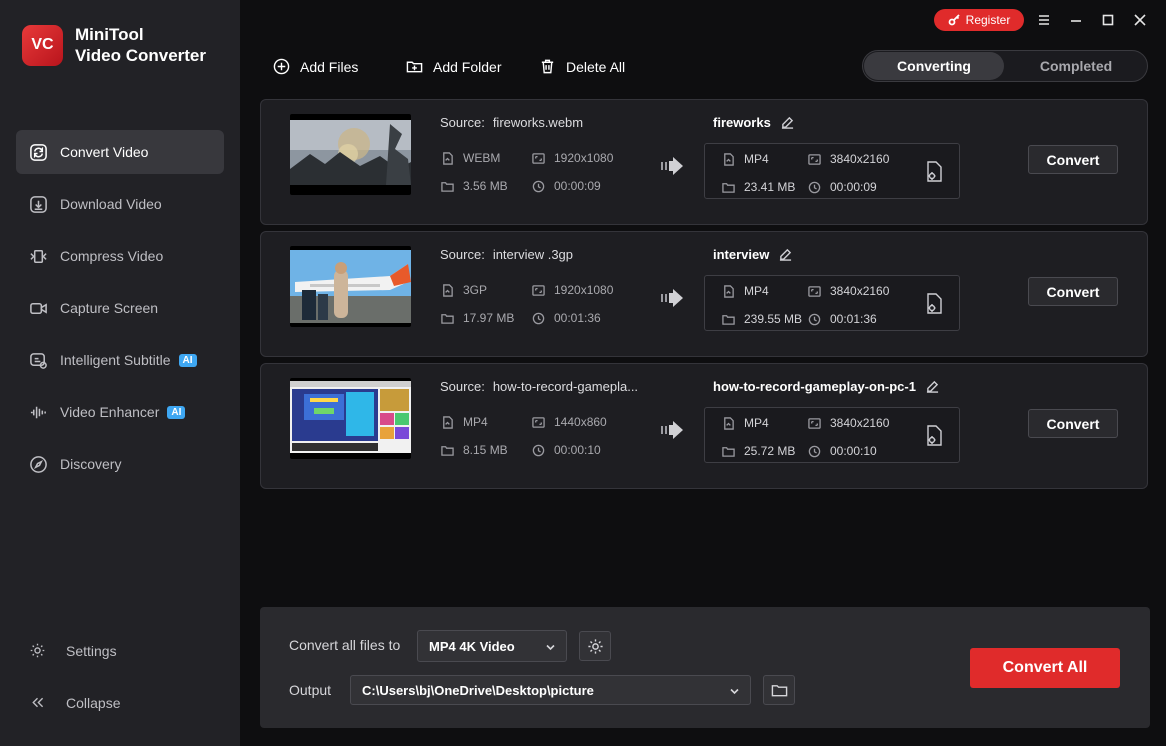 The width and height of the screenshot is (1166, 746). Describe the element at coordinates (38, 308) in the screenshot. I see `camera-icon` at that location.